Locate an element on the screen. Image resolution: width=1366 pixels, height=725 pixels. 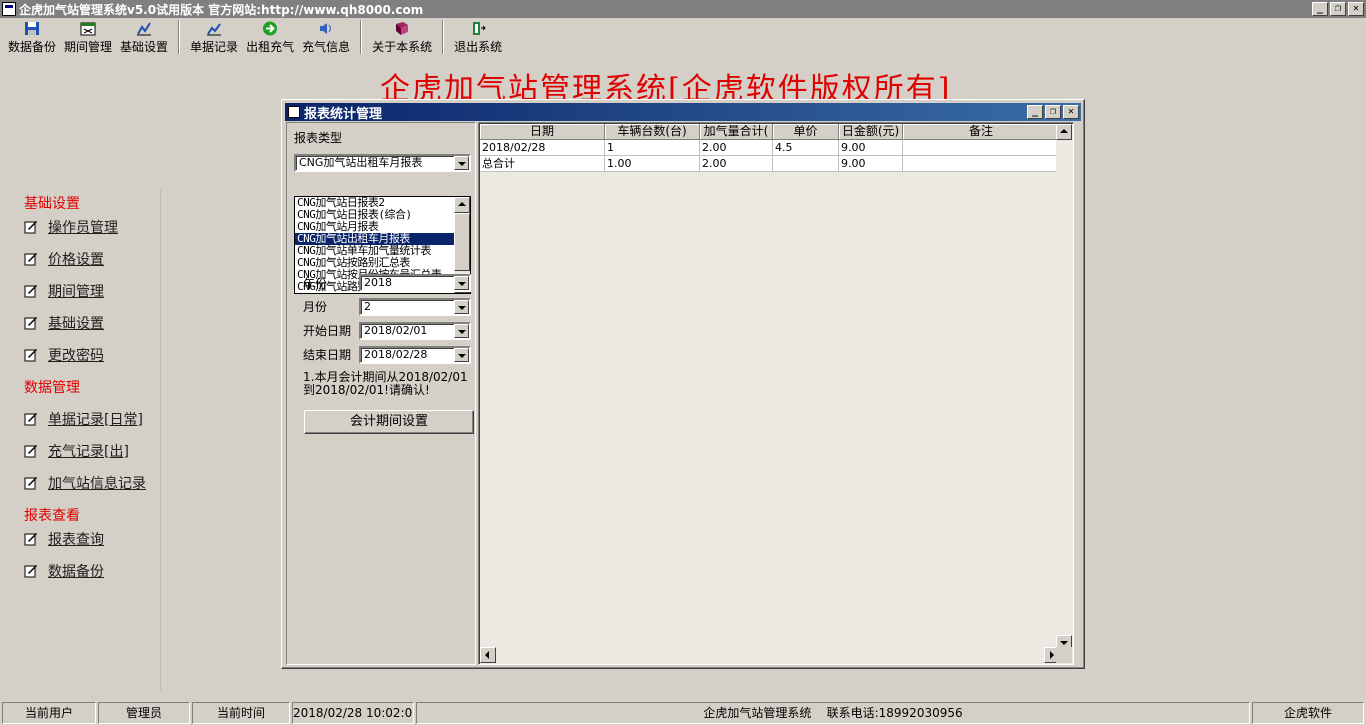
sidebar-item-basic-settings: 基础设置 is located at coordinates (64, 323).